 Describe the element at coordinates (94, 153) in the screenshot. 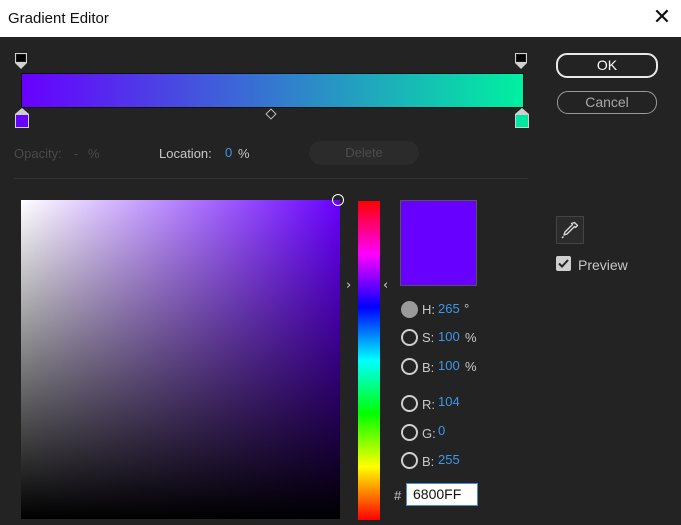

I see `opacity-unit: %` at that location.